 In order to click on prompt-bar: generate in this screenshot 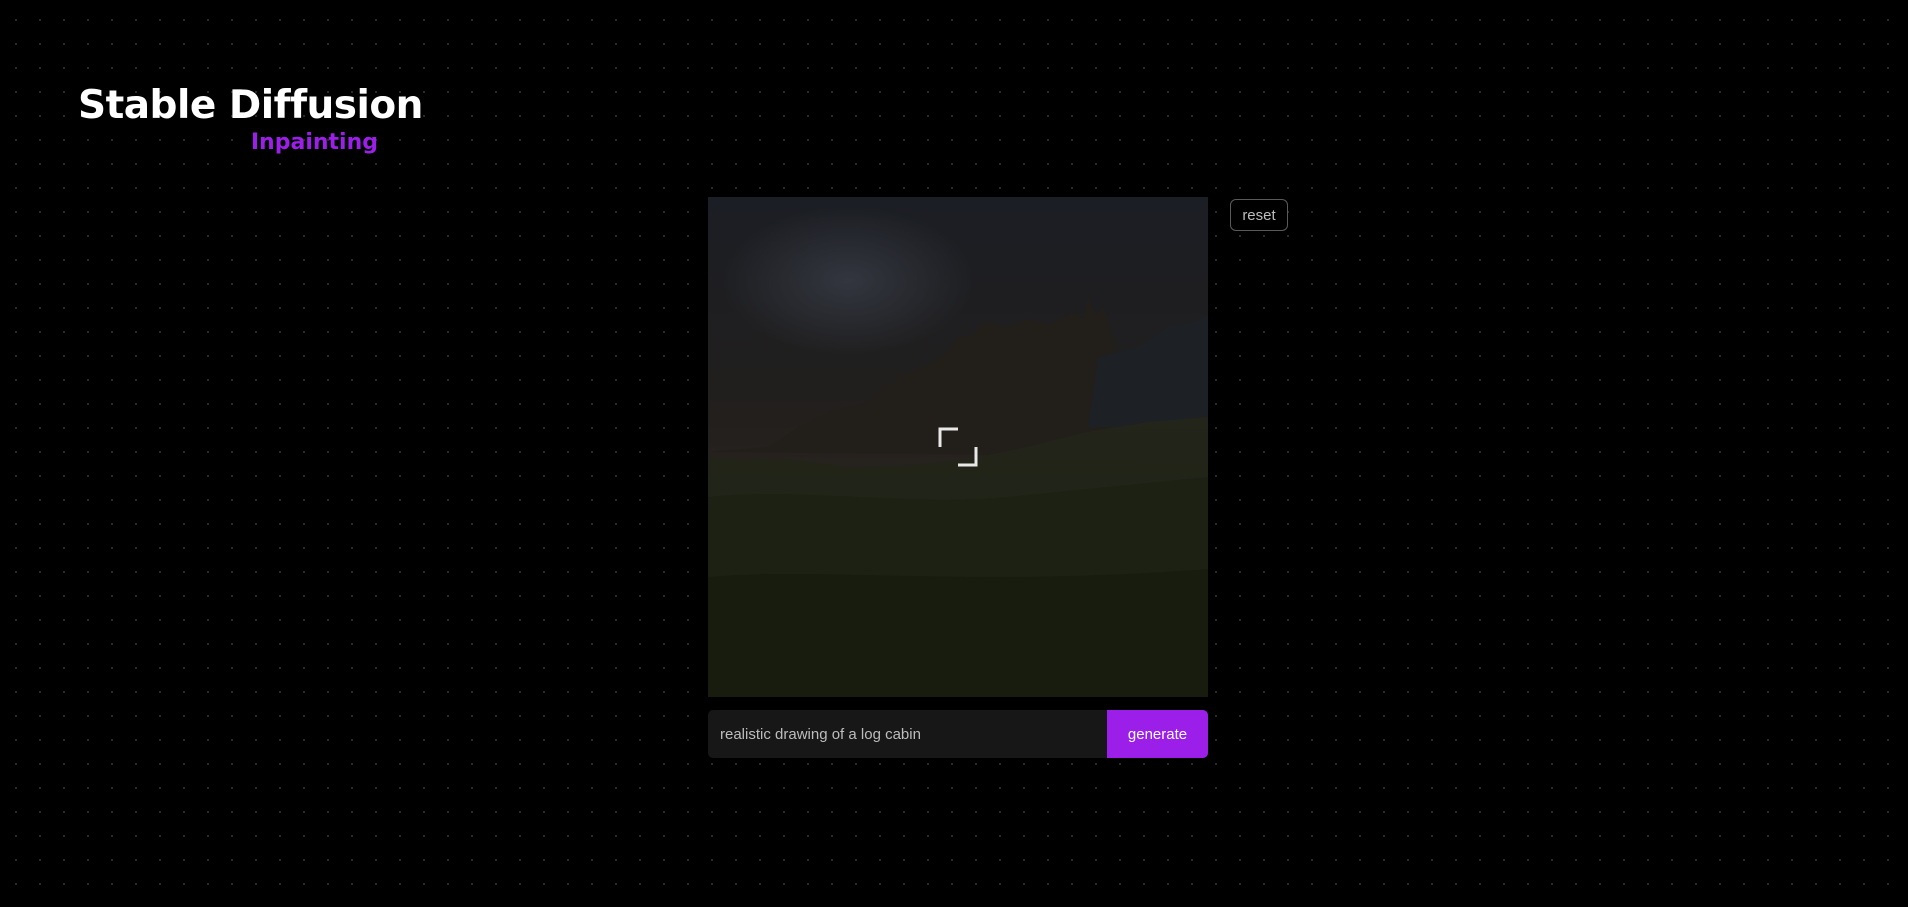, I will do `click(958, 734)`.